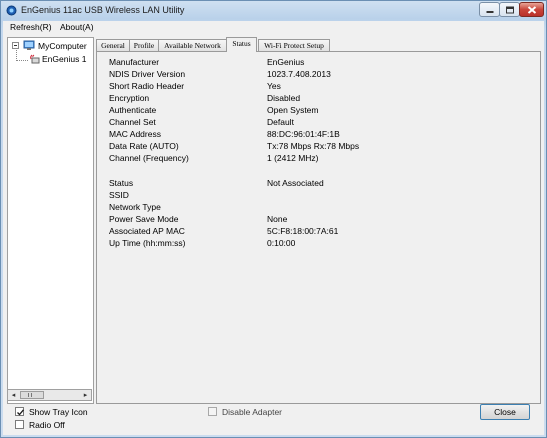  I want to click on row-label: Short Radio Header, so click(147, 86).